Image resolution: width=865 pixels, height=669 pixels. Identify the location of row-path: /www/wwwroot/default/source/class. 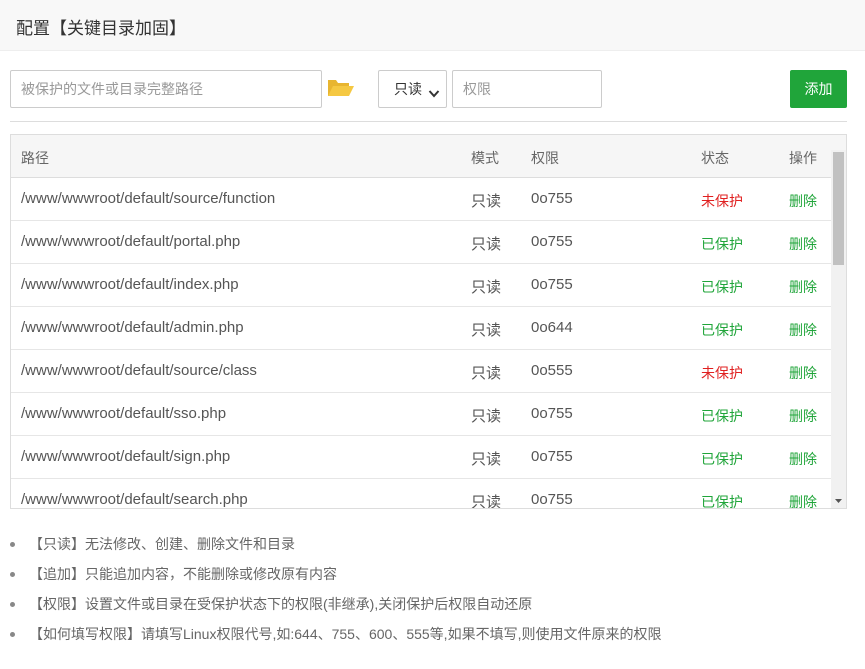
(139, 370).